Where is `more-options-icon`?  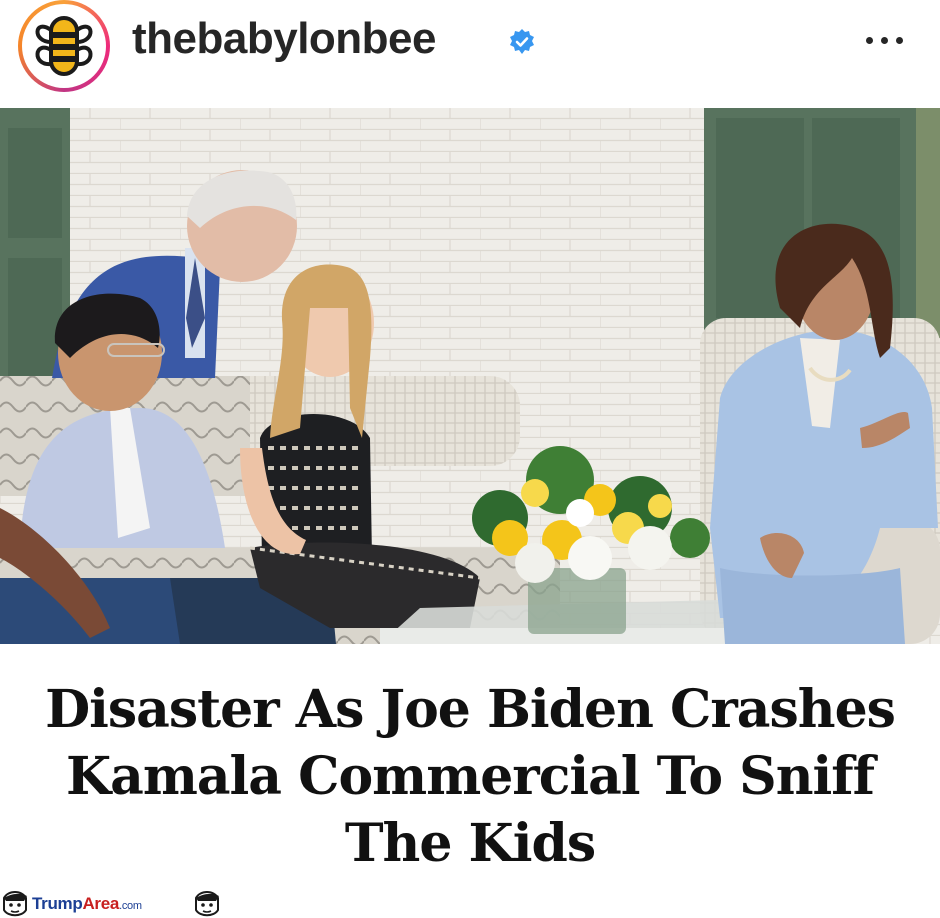 more-options-icon is located at coordinates (885, 40).